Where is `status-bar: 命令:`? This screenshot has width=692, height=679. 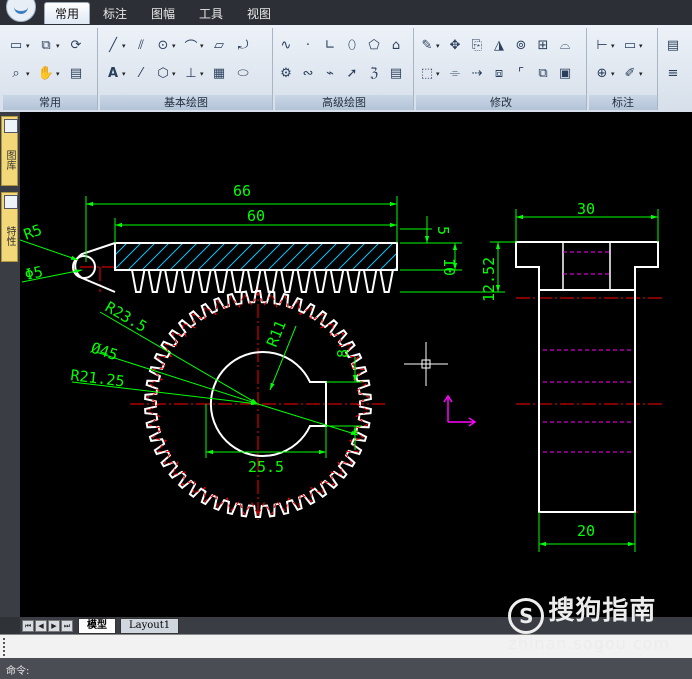 status-bar: 命令: is located at coordinates (346, 668).